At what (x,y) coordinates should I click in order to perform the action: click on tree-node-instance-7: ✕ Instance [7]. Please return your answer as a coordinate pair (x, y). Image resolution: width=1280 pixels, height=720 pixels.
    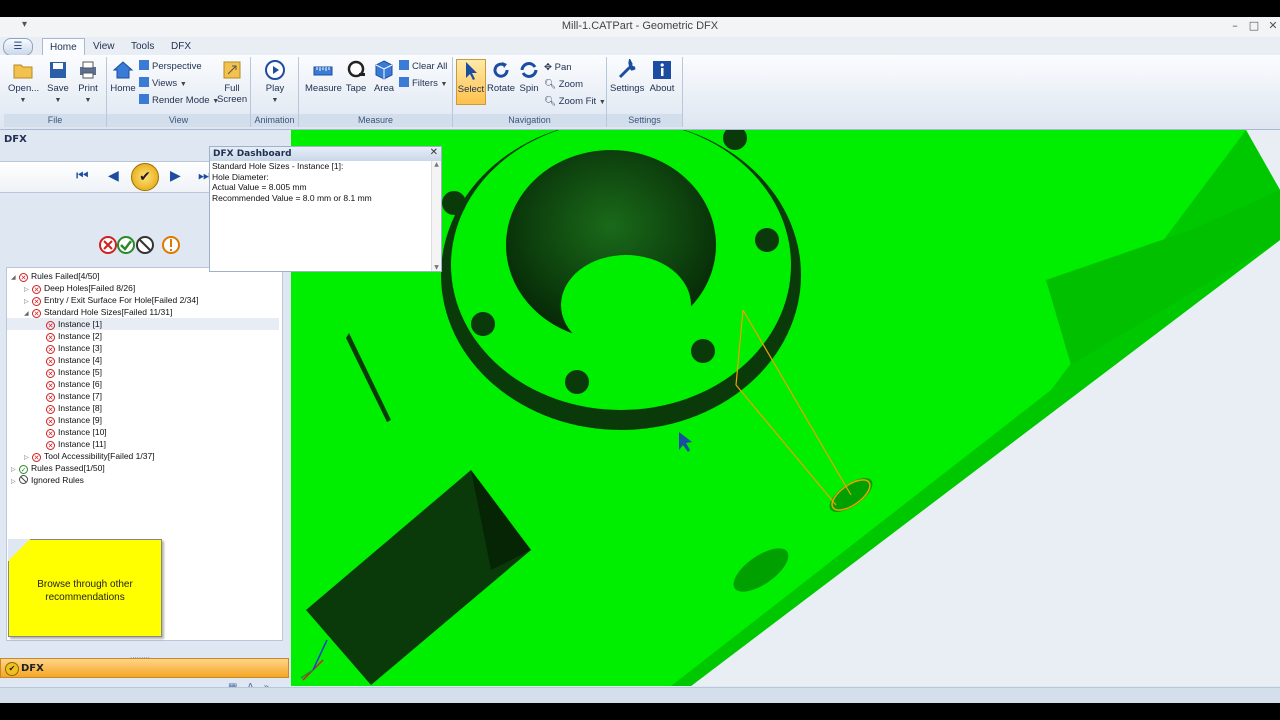
    Looking at the image, I should click on (74, 396).